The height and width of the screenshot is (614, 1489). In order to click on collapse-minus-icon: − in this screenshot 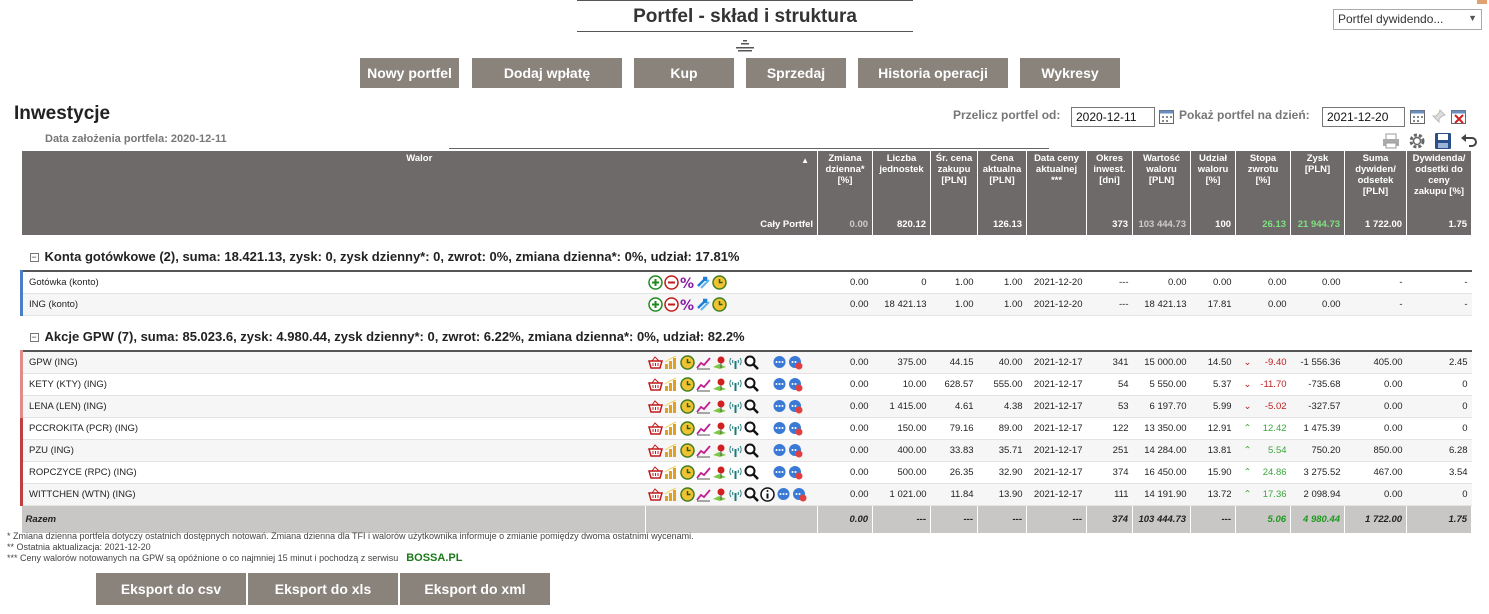, I will do `click(34, 338)`.